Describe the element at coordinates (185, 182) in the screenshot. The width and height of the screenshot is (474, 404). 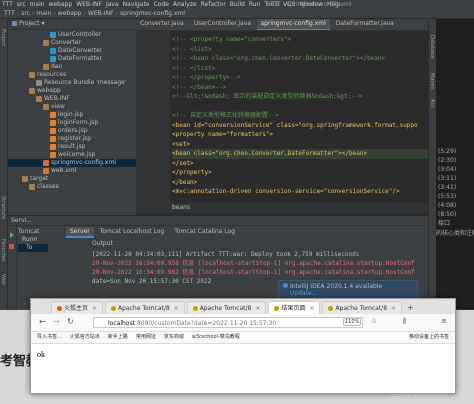
I see `code-line: </bean>` at that location.